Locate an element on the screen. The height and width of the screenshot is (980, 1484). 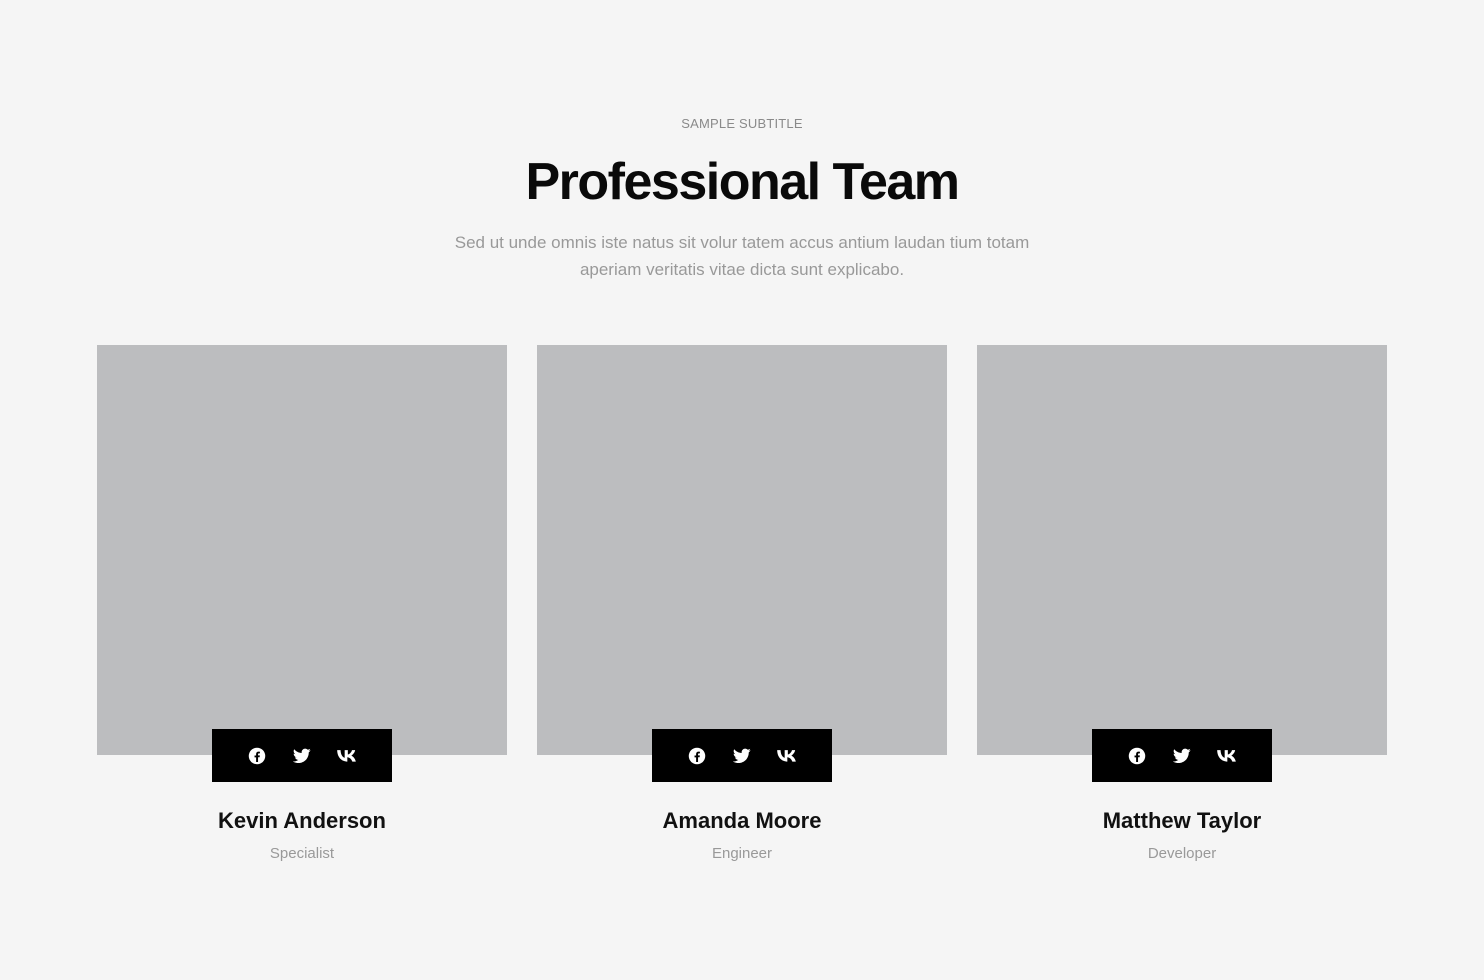
member-name: Kevin Anderson is located at coordinates (302, 820).